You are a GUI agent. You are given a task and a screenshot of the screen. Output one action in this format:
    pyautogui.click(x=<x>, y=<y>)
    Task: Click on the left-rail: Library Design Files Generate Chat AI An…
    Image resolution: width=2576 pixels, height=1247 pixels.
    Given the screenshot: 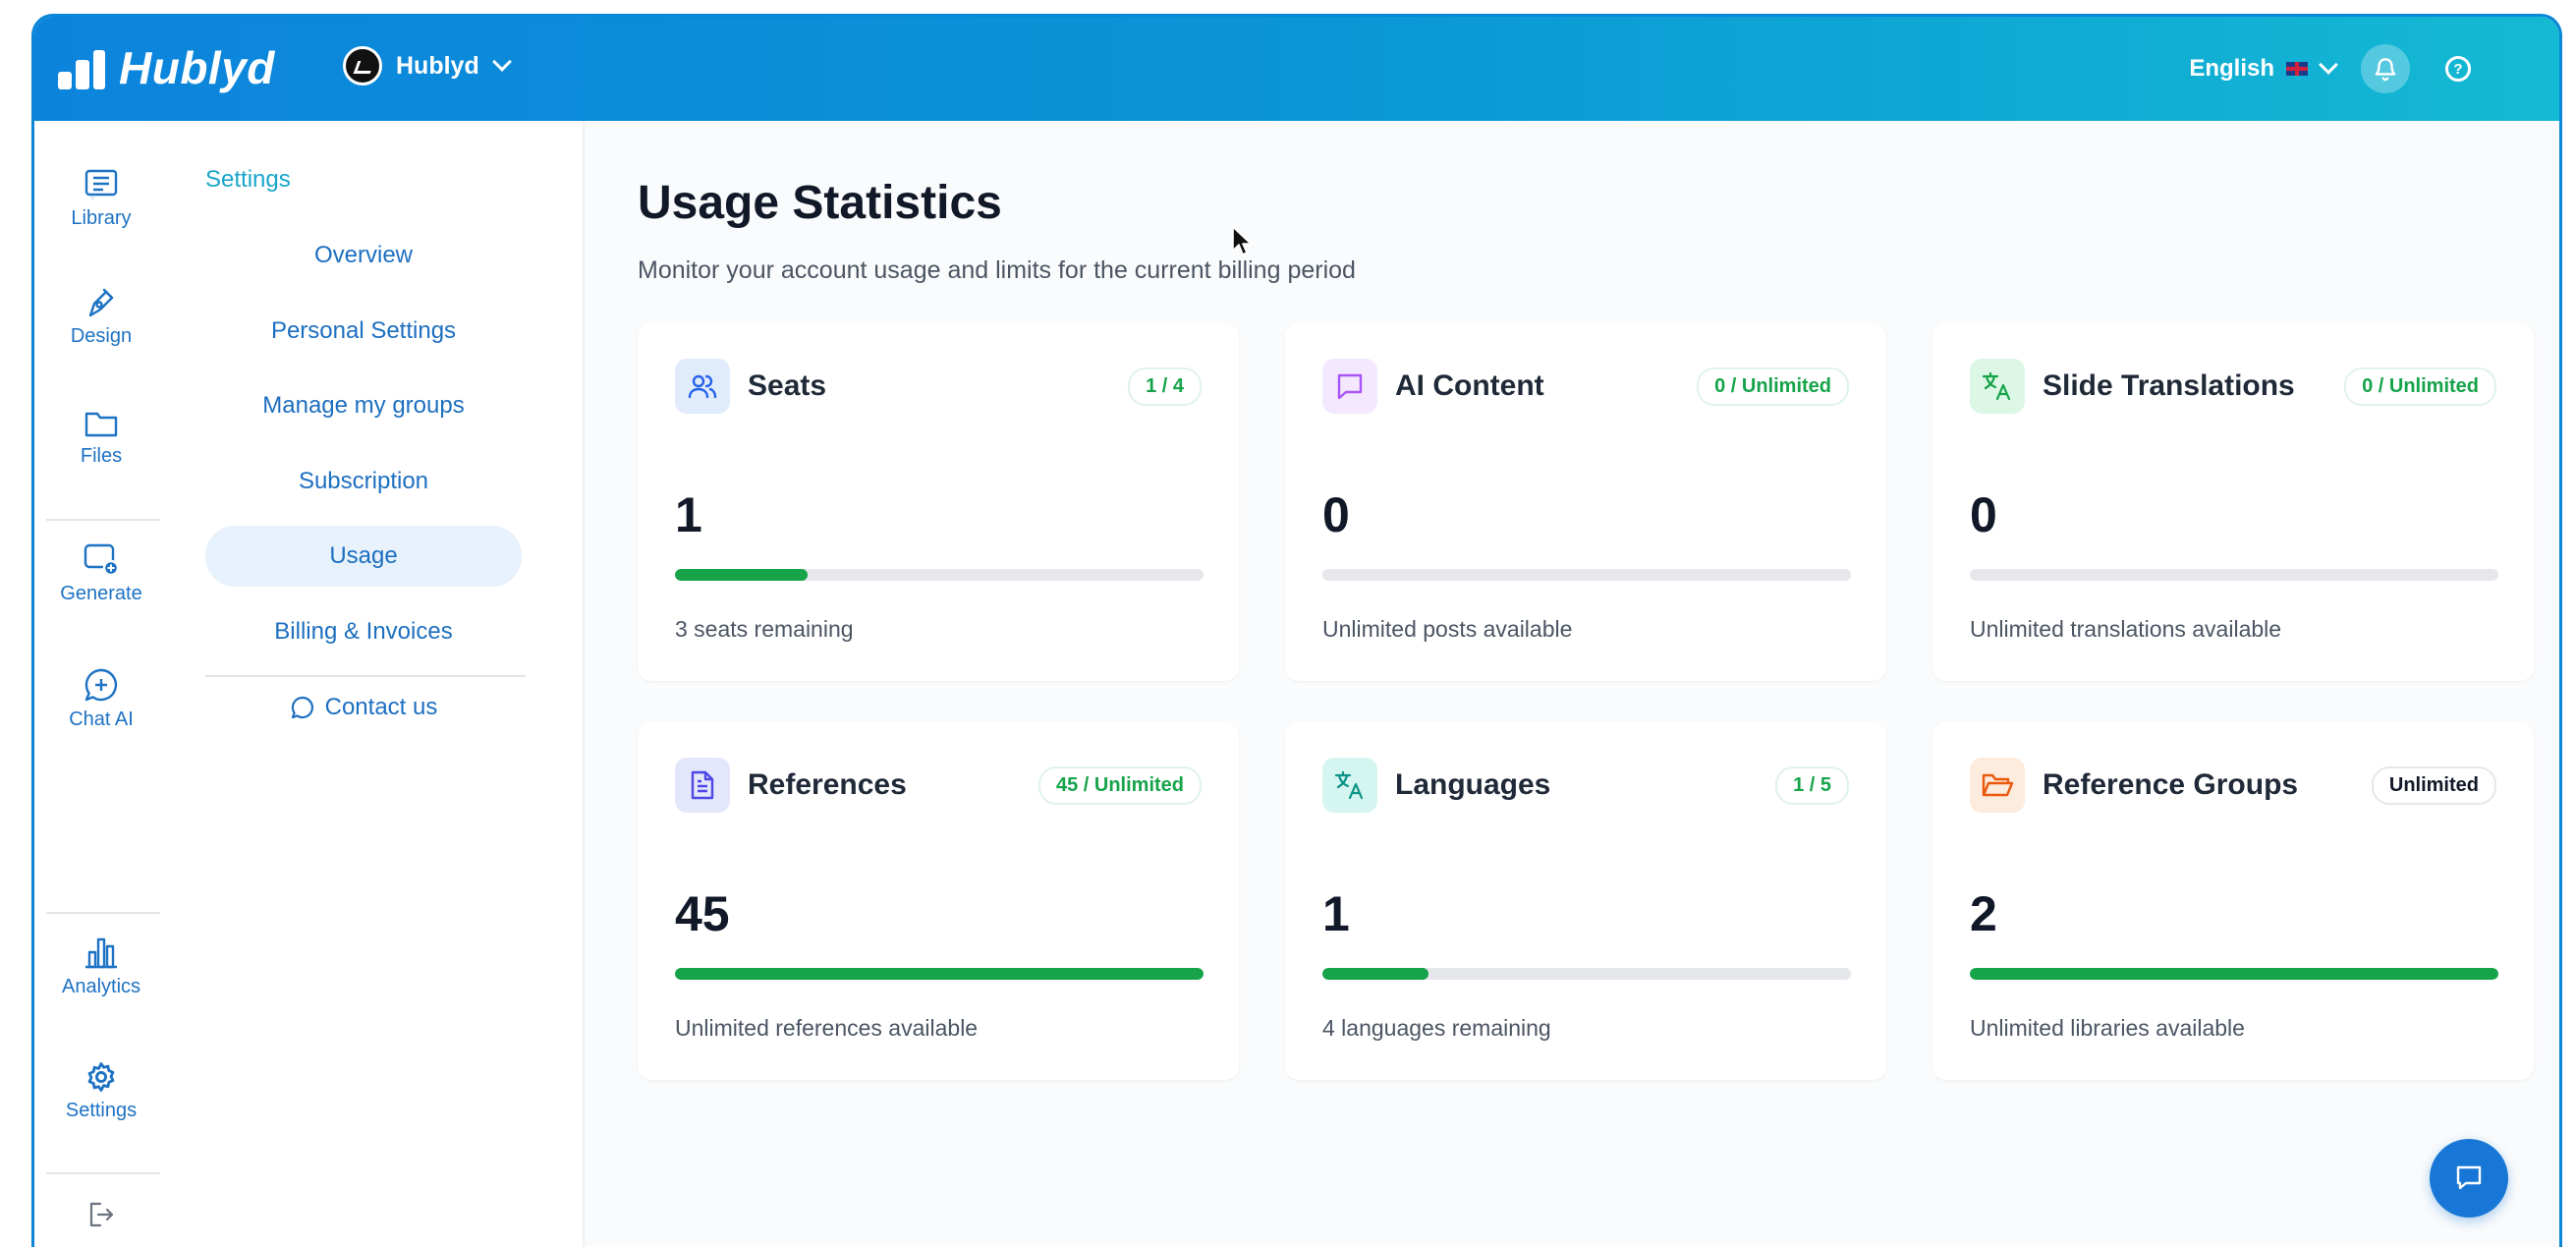 What is the action you would take?
    pyautogui.click(x=101, y=684)
    